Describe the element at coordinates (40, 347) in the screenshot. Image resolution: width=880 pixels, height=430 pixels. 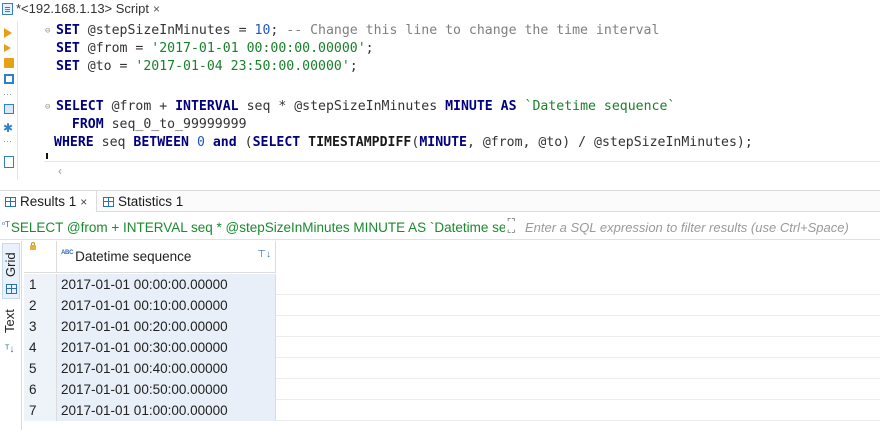
I see `row-number: 4` at that location.